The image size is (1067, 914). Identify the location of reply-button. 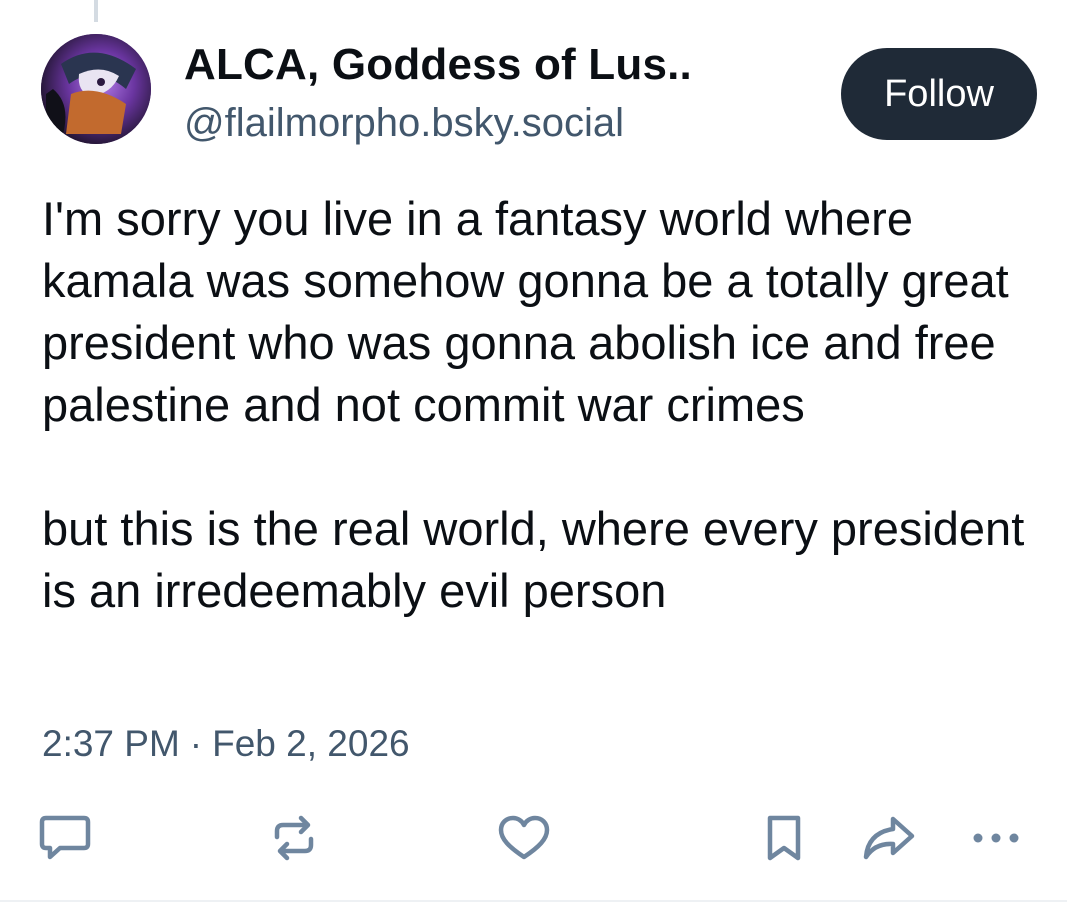
(65, 838).